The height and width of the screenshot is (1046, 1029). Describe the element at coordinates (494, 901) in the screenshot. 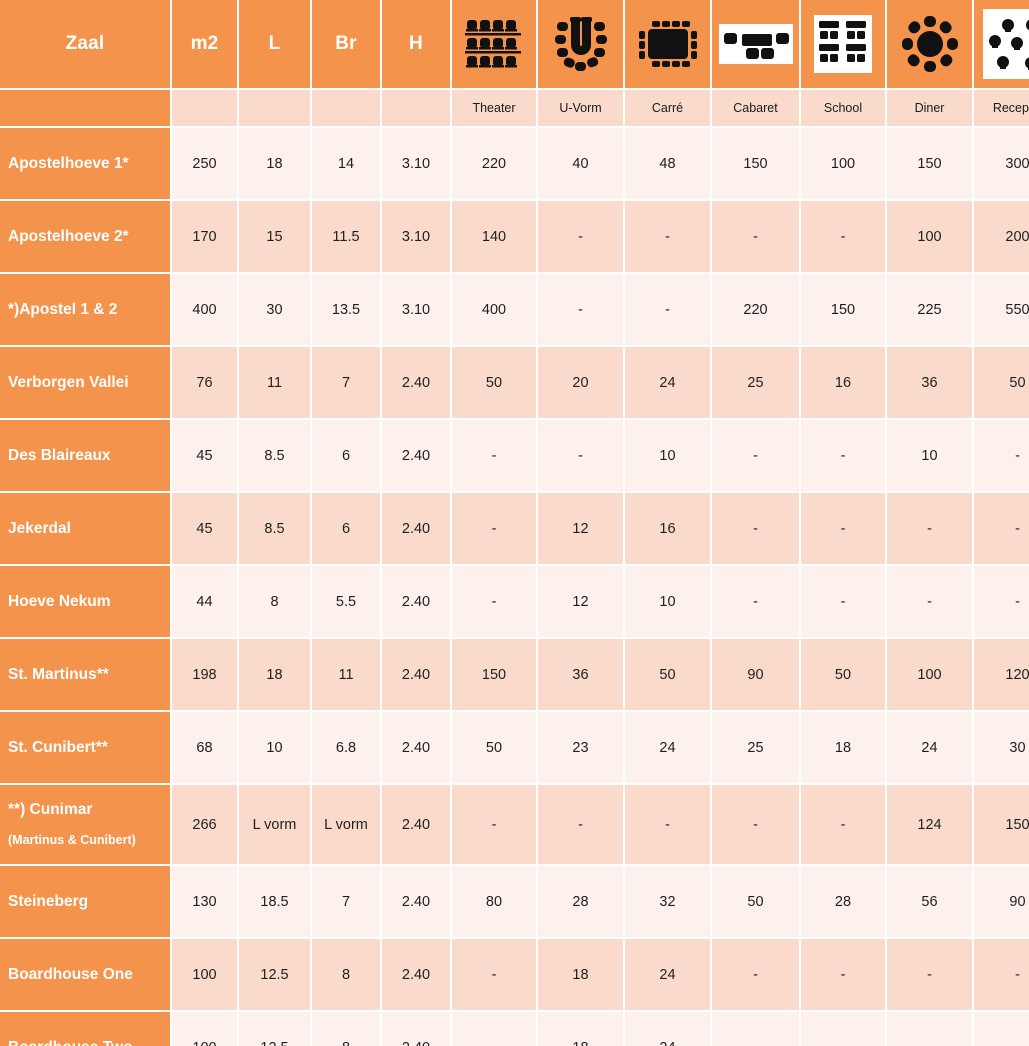

I see `table-cell: 80` at that location.